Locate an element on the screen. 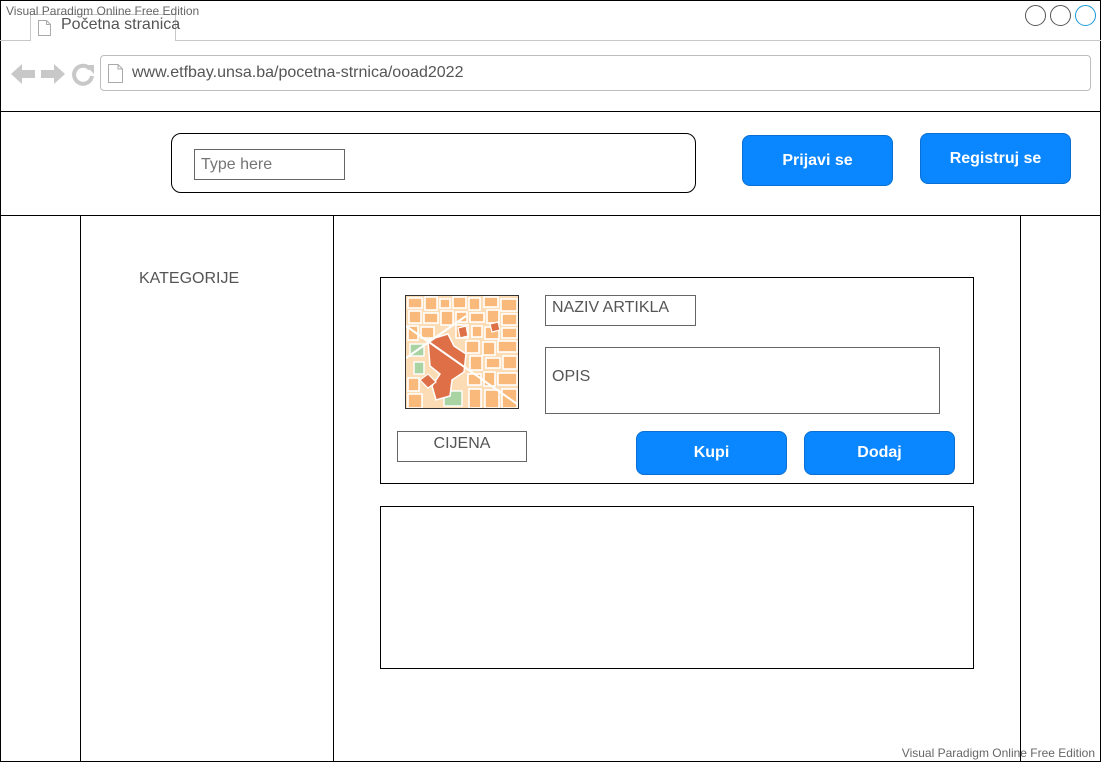 Image resolution: width=1101 pixels, height=762 pixels. sidebar-right-border is located at coordinates (333, 488).